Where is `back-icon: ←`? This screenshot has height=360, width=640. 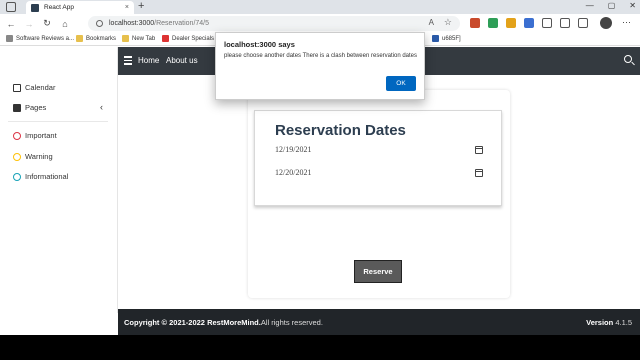 back-icon: ← is located at coordinates (11, 24).